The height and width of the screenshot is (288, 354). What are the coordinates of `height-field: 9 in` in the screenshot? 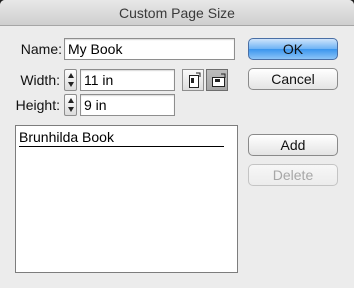 It's located at (127, 105).